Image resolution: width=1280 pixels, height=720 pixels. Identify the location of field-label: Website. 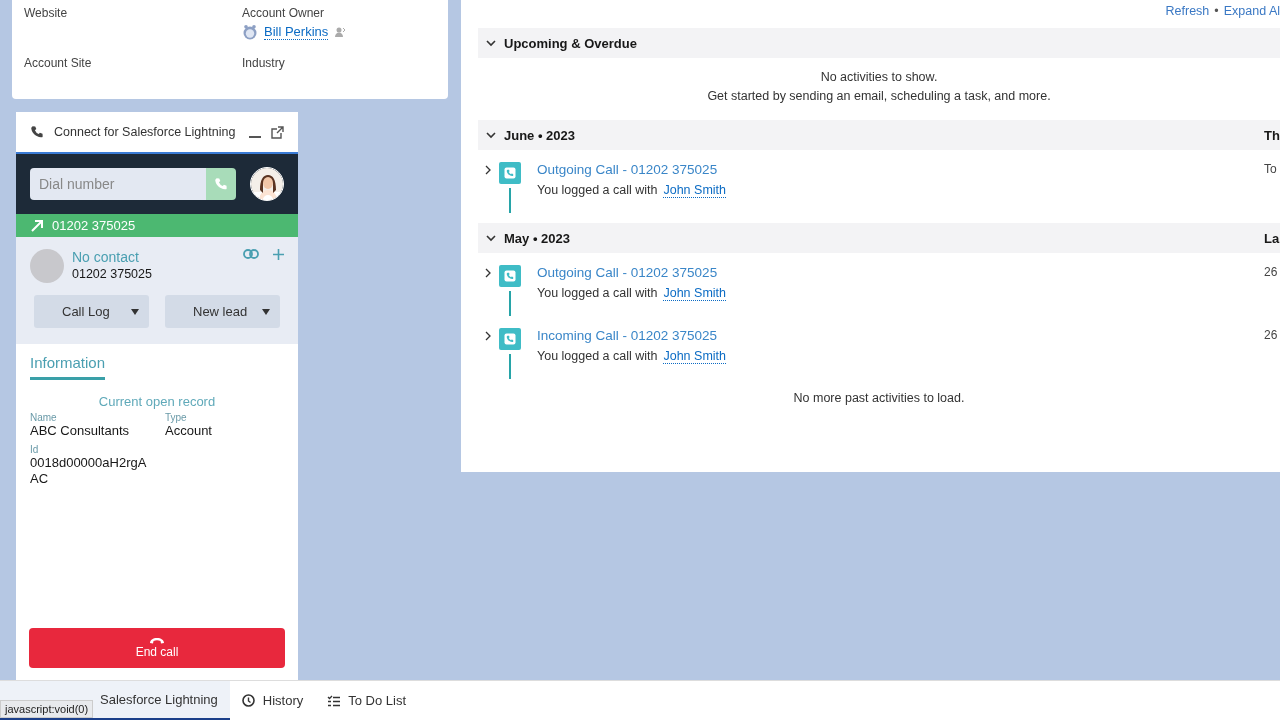
(46, 13).